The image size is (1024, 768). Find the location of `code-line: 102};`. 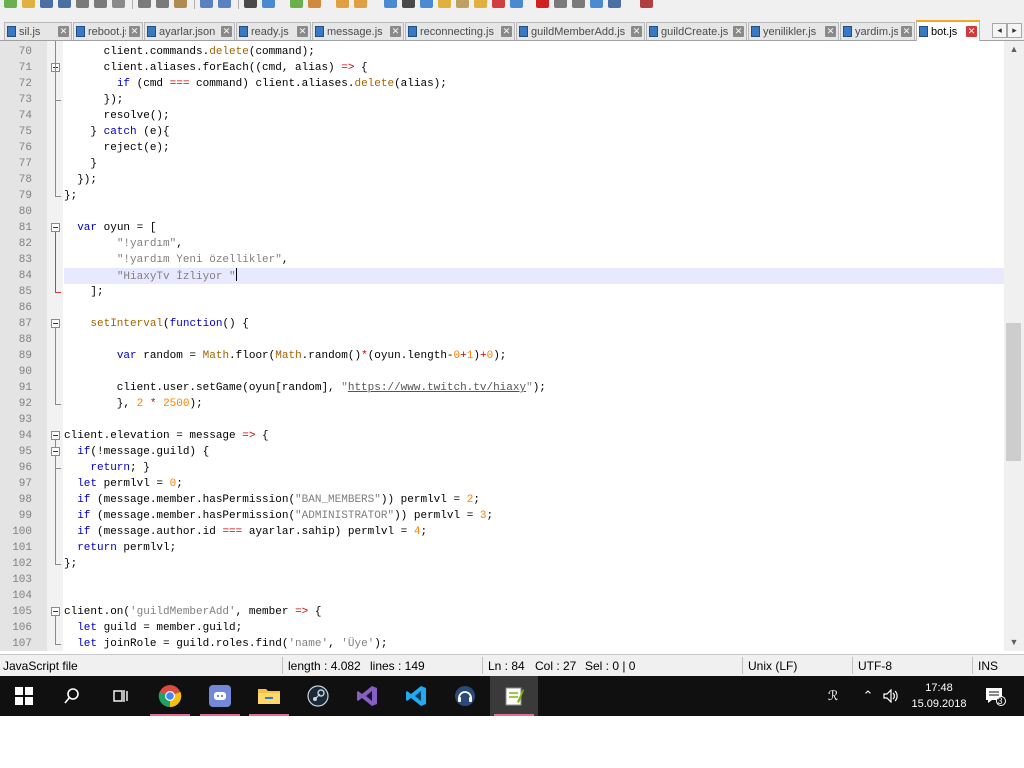

code-line: 102}; is located at coordinates (502, 564).